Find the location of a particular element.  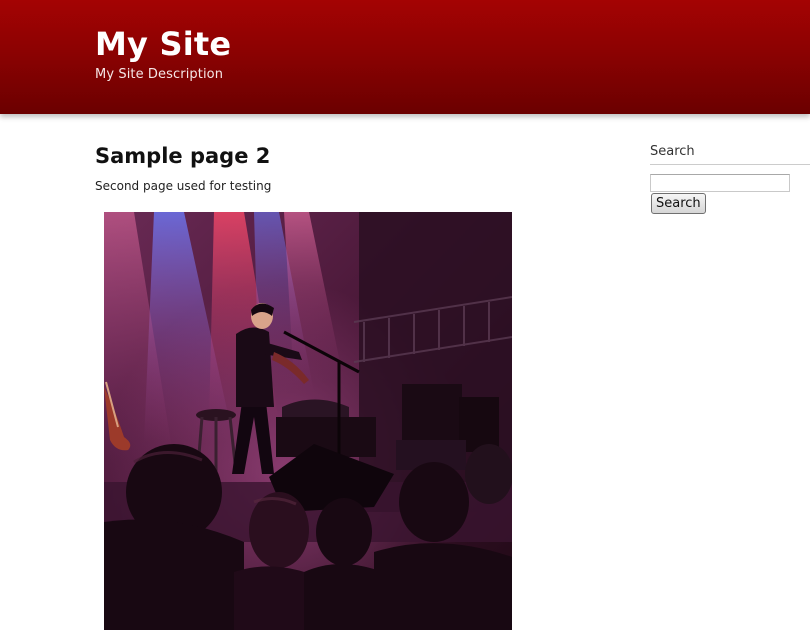

sidebar-divider is located at coordinates (730, 164).